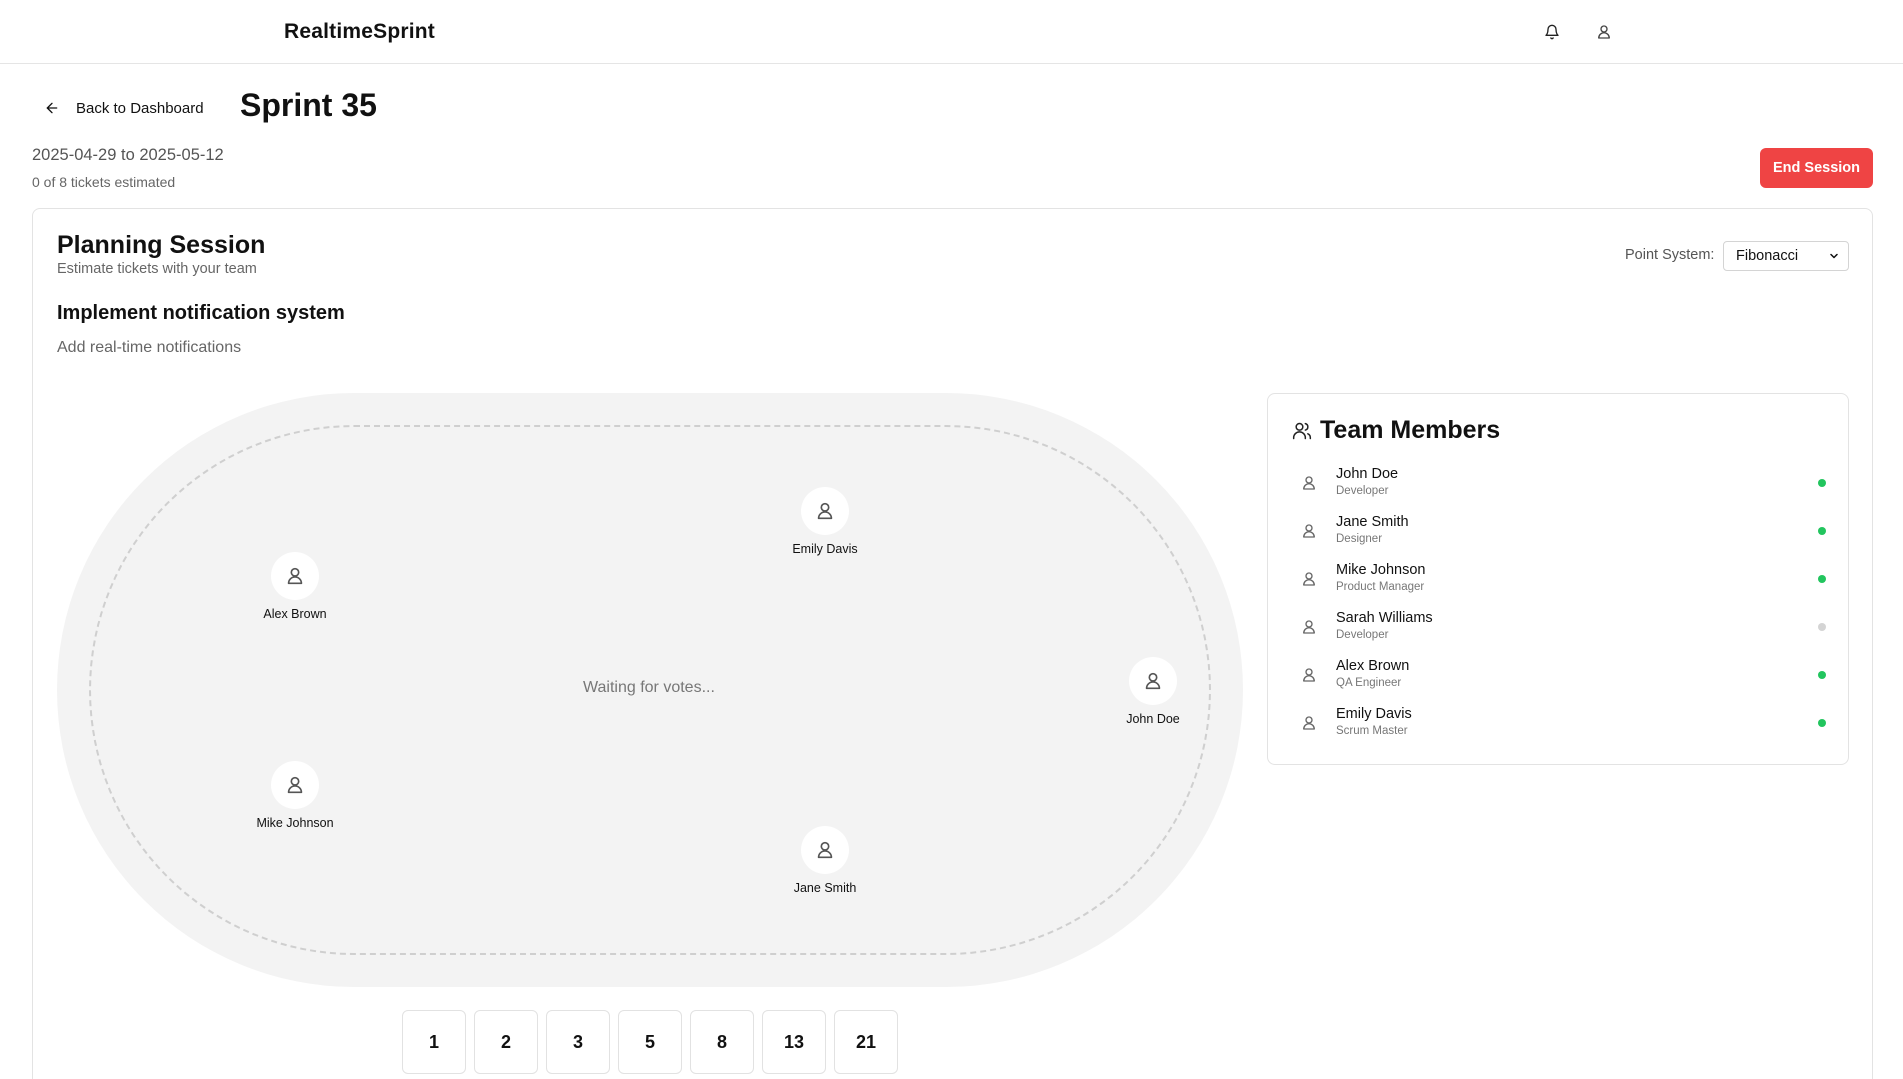 Image resolution: width=1903 pixels, height=1079 pixels. Describe the element at coordinates (359, 32) in the screenshot. I see `app-brand: RealtimeSprint` at that location.